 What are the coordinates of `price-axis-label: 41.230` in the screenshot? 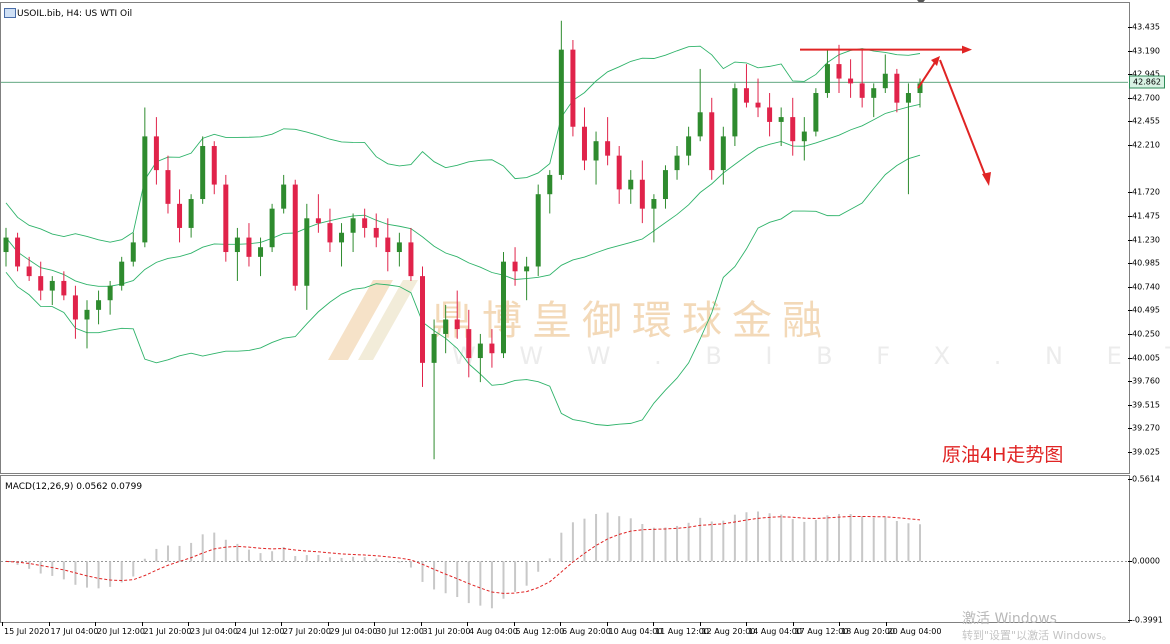 It's located at (1146, 239).